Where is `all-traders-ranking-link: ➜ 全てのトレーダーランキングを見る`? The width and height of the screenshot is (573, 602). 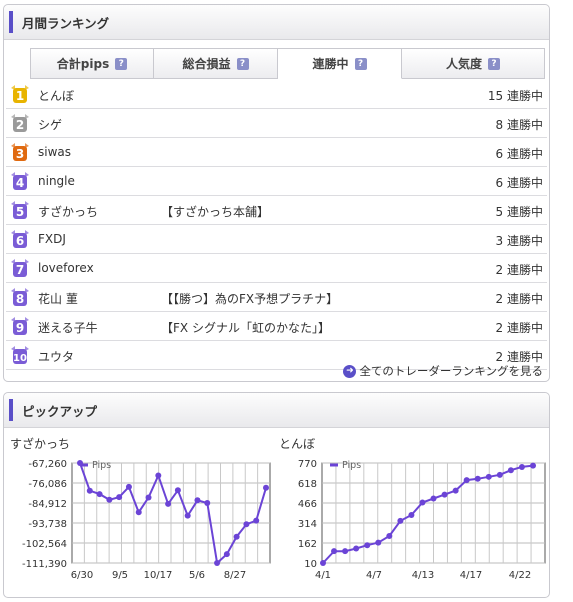 all-traders-ranking-link: ➜ 全てのトレーダーランキングを見る is located at coordinates (443, 371).